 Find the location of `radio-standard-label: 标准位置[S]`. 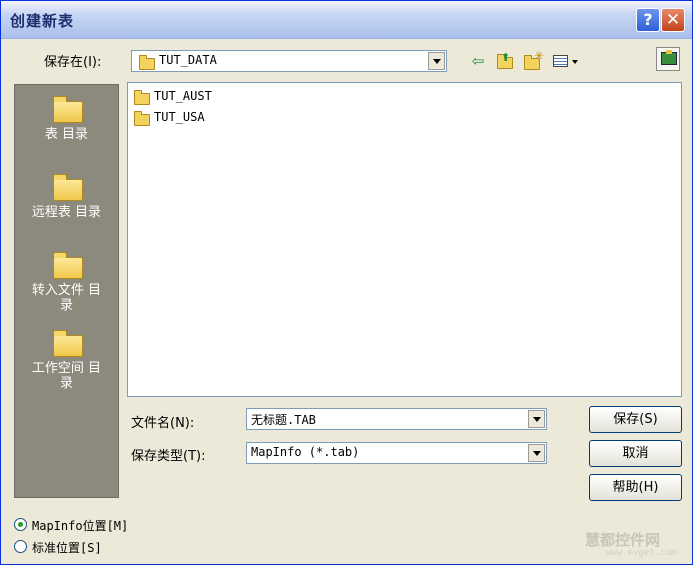

radio-standard-label: 标准位置[S] is located at coordinates (67, 548).